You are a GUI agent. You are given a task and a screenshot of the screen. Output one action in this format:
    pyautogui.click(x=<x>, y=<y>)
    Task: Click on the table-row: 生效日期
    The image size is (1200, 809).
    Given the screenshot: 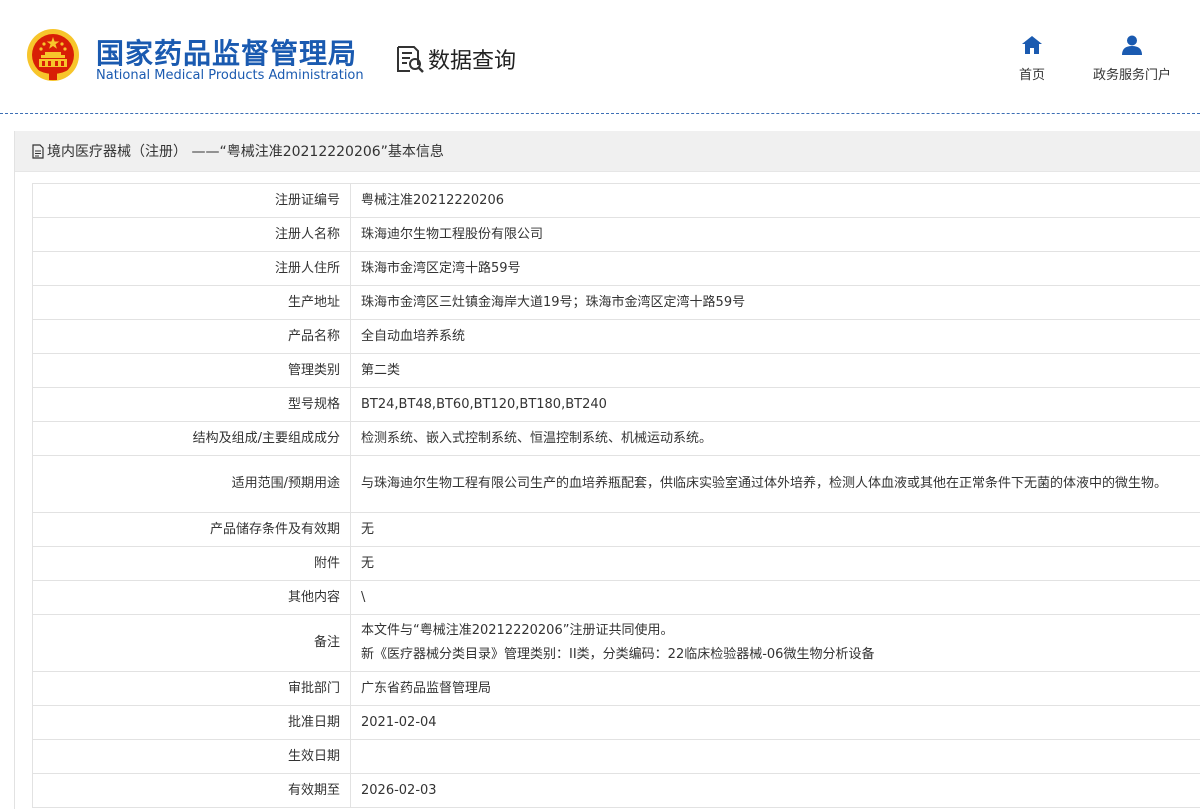 What is the action you would take?
    pyautogui.click(x=616, y=756)
    